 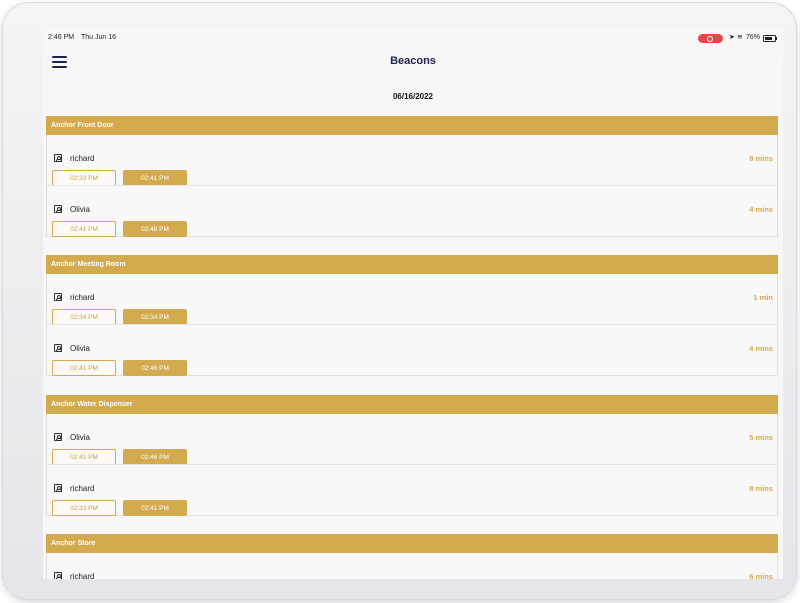 I want to click on section-body: richard 6 mins, so click(x=412, y=566).